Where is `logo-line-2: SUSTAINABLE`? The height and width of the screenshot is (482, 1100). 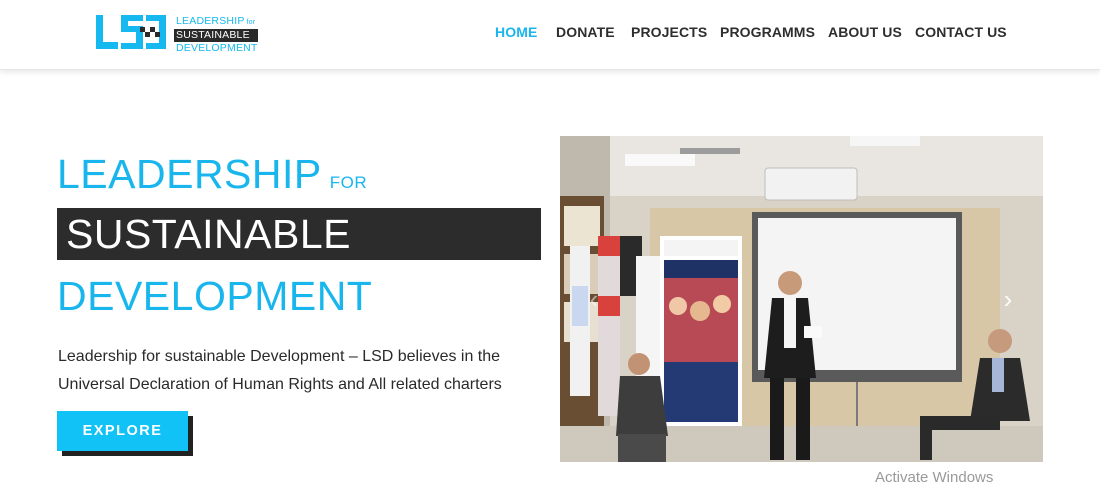 logo-line-2: SUSTAINABLE is located at coordinates (216, 35).